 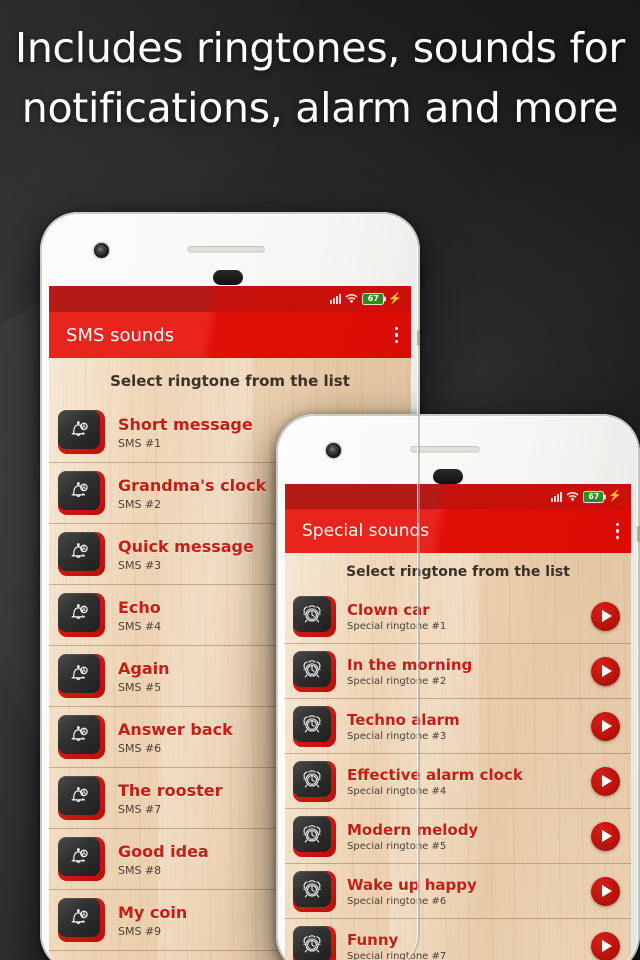 I want to click on ringtone-row: In the morning Special ringtone #2, so click(x=458, y=671).